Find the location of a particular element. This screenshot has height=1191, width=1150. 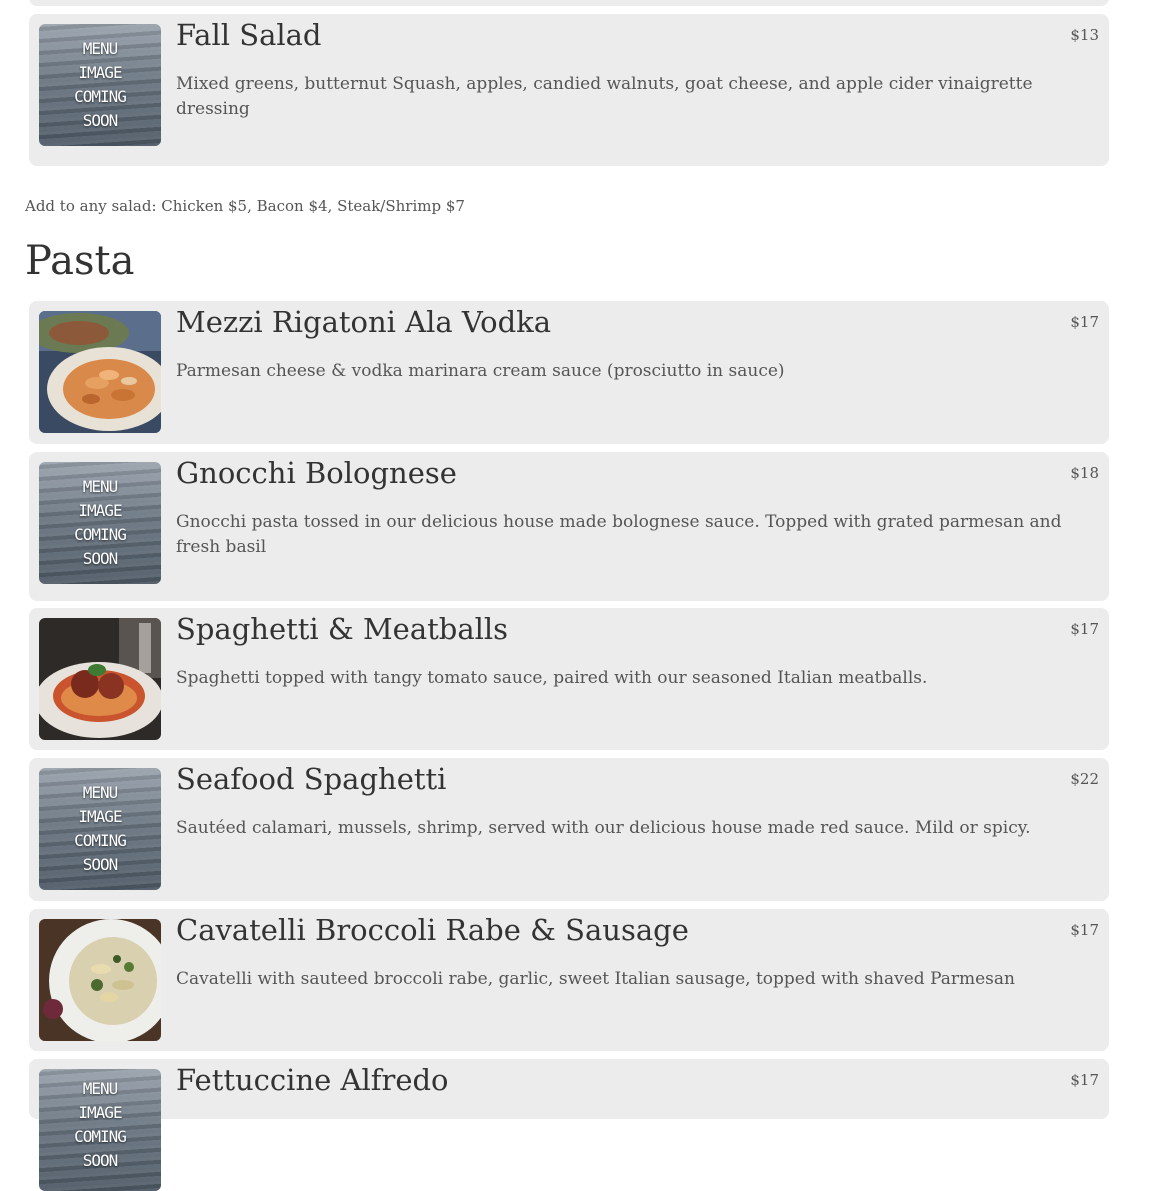

menu-item-name: Spaghetti & Meatballs is located at coordinates (342, 629).